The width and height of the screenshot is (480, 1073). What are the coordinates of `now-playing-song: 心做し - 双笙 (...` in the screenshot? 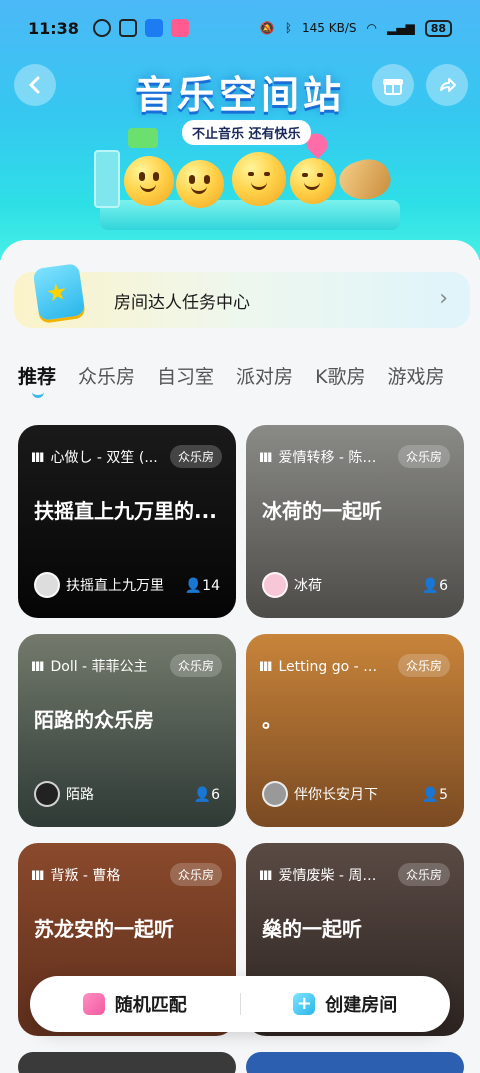 It's located at (97, 457).